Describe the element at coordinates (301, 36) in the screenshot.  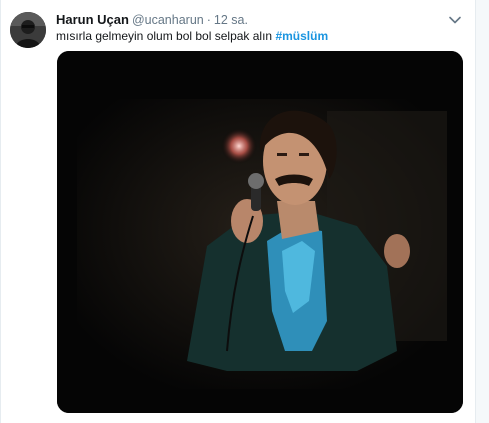
I see `hashtag-link: #müslüm` at that location.